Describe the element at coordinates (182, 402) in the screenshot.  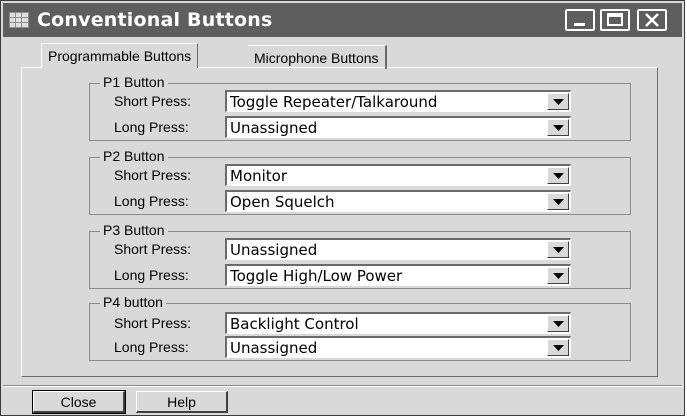
I see `help-button: Help` at that location.